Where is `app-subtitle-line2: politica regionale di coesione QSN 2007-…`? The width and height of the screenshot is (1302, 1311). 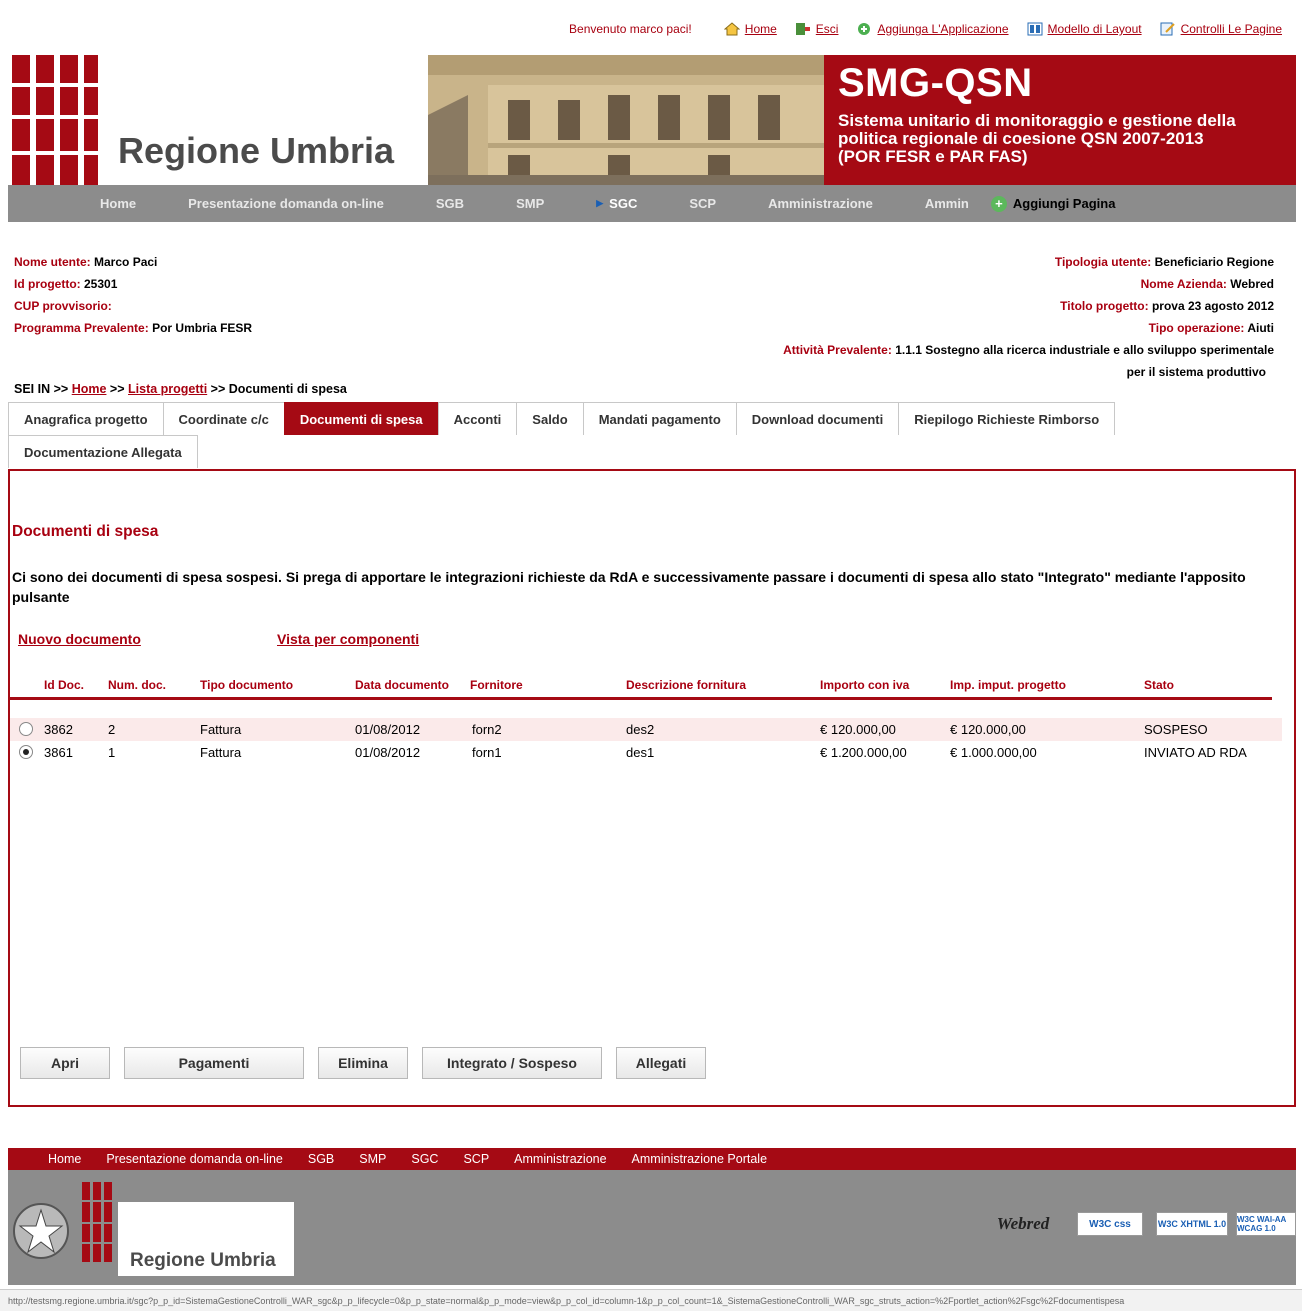 app-subtitle-line2: politica regionale di coesione QSN 2007-… is located at coordinates (1021, 138).